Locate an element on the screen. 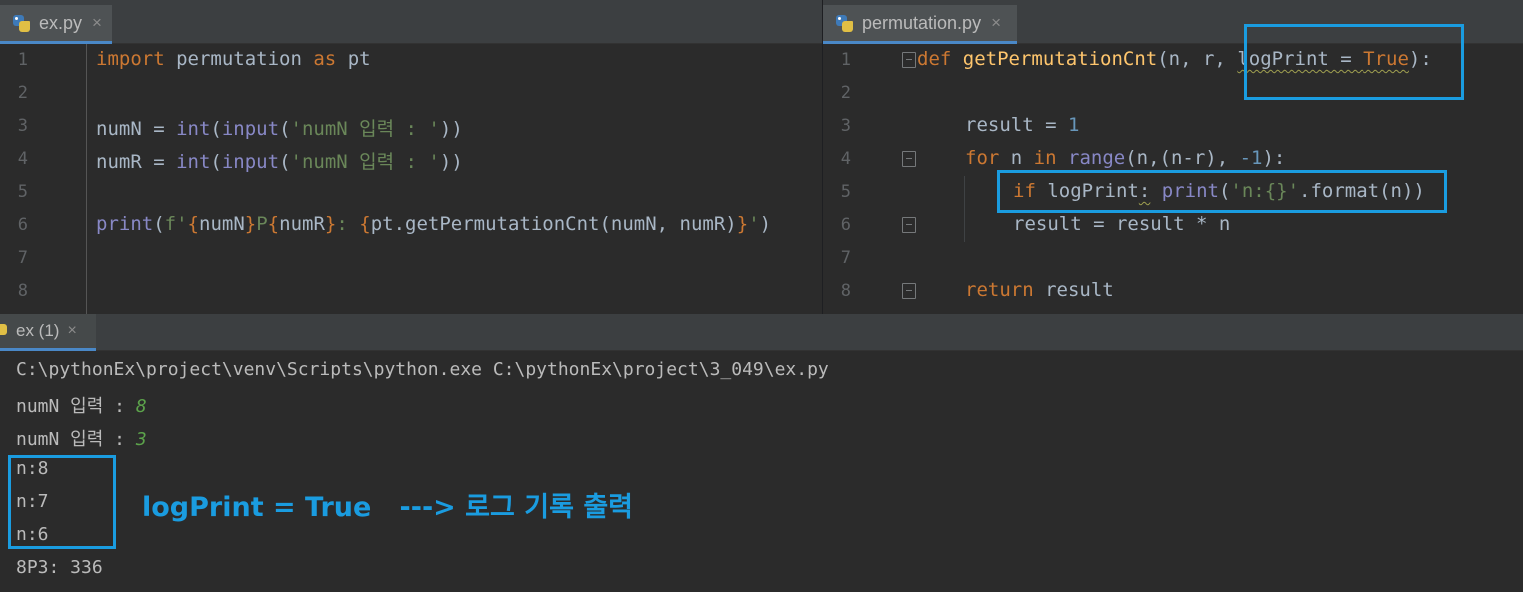 Image resolution: width=1523 pixels, height=592 pixels. code-text: numN = int(input('numN 입력 : ')) is located at coordinates (279, 129).